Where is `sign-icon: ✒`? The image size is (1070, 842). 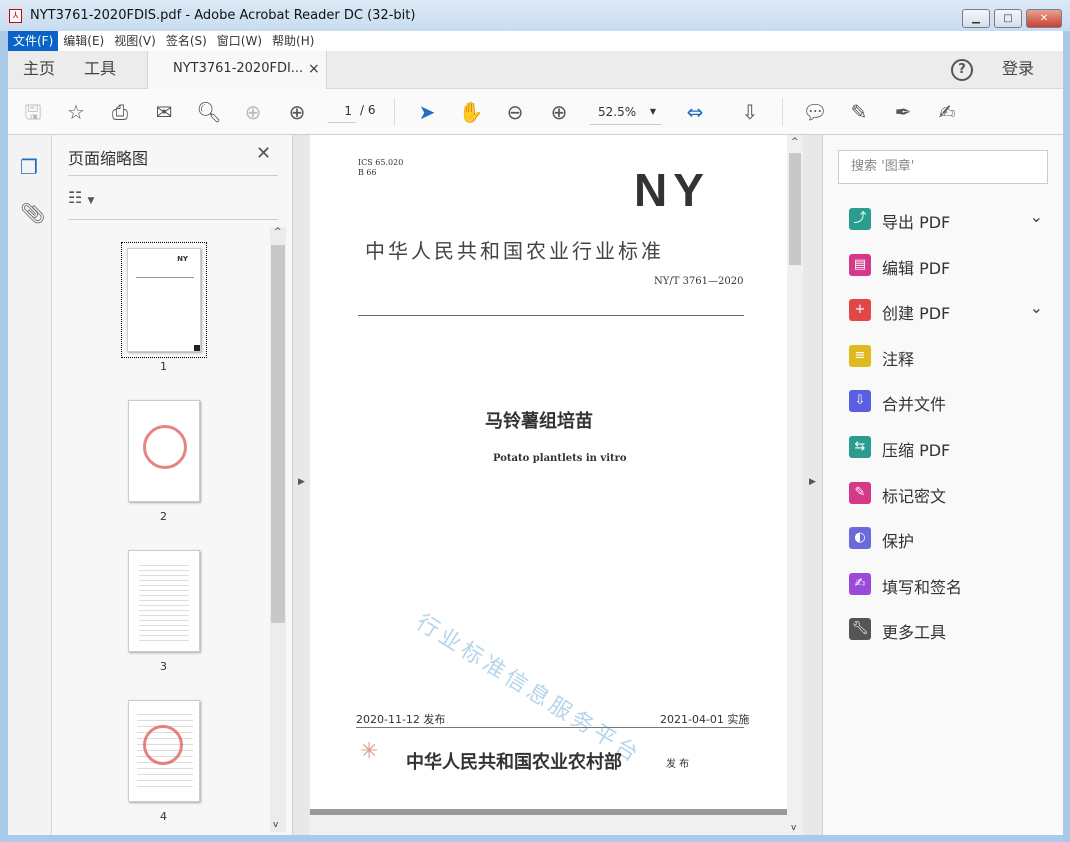 sign-icon: ✒ is located at coordinates (903, 112).